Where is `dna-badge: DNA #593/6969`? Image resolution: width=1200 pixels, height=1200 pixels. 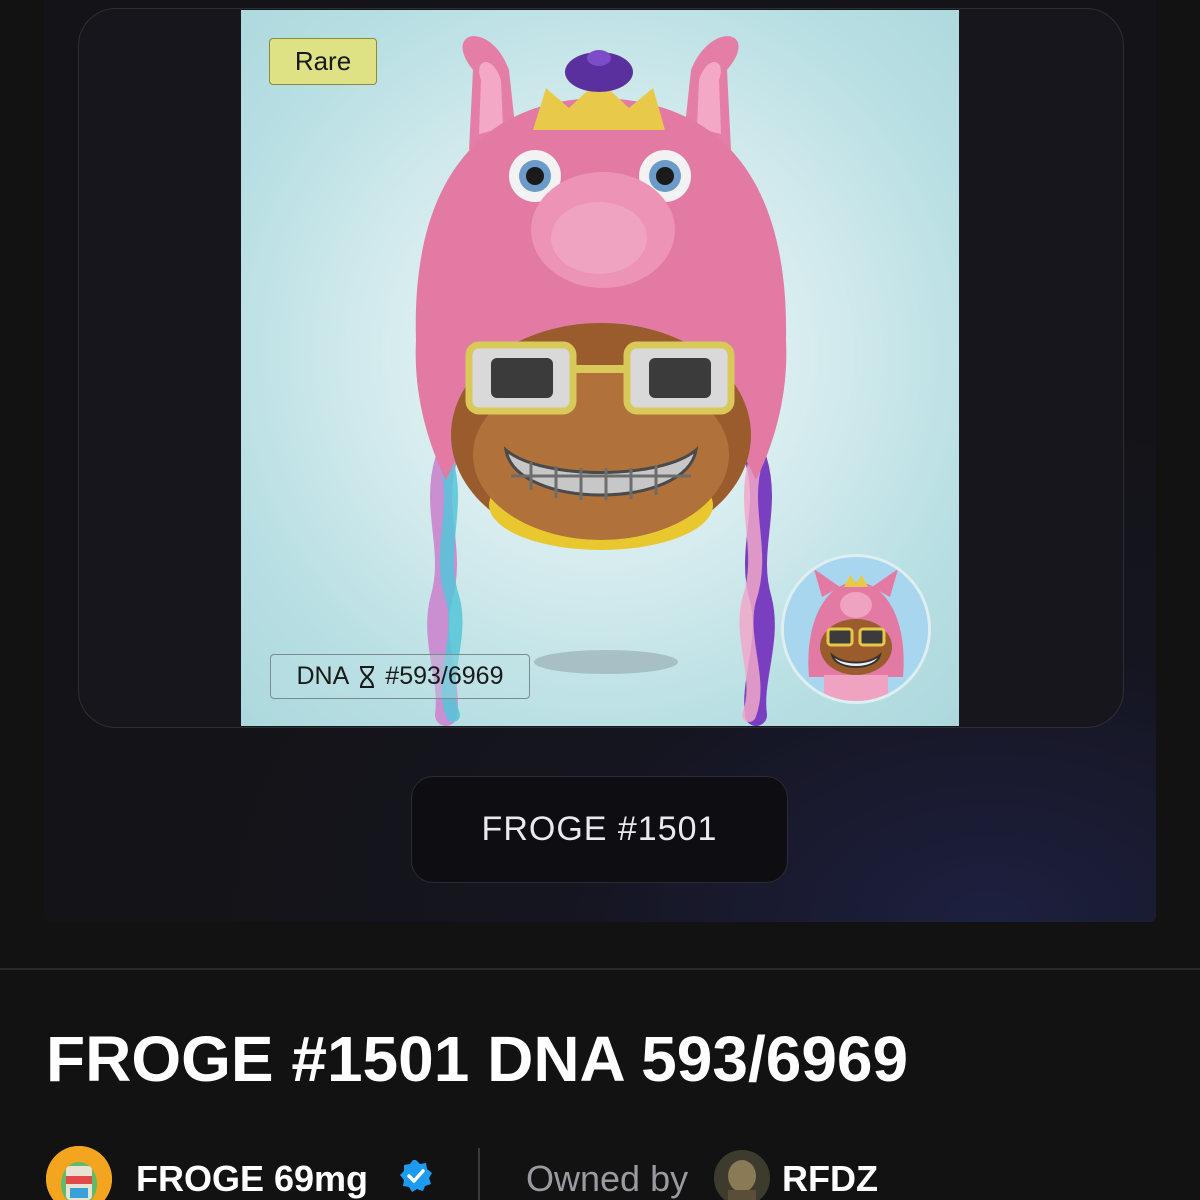
dna-badge: DNA #593/6969 is located at coordinates (400, 676).